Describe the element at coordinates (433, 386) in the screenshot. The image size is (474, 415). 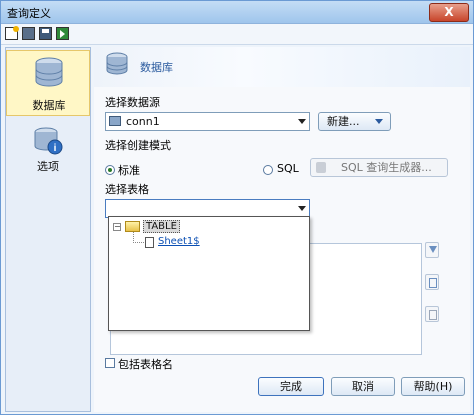
I see `help-button: 帮助(H)` at that location.